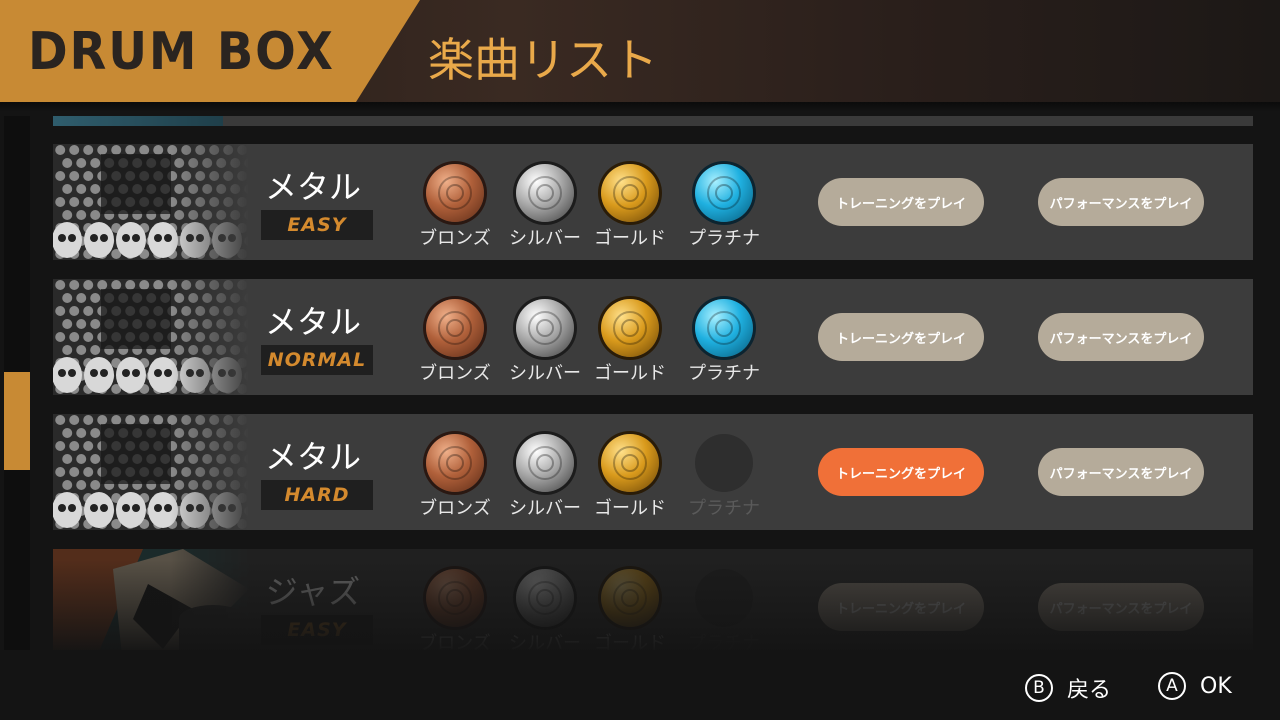 Image resolution: width=1280 pixels, height=720 pixels. I want to click on a-button-icon: A, so click(1172, 686).